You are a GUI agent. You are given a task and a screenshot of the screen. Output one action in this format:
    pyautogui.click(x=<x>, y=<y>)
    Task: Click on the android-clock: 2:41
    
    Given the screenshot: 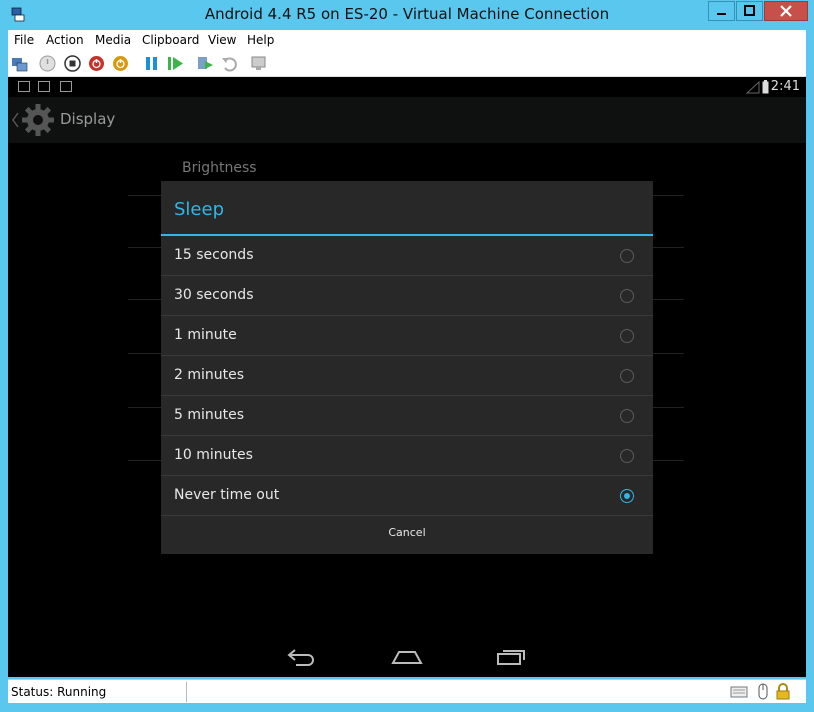 What is the action you would take?
    pyautogui.click(x=785, y=86)
    